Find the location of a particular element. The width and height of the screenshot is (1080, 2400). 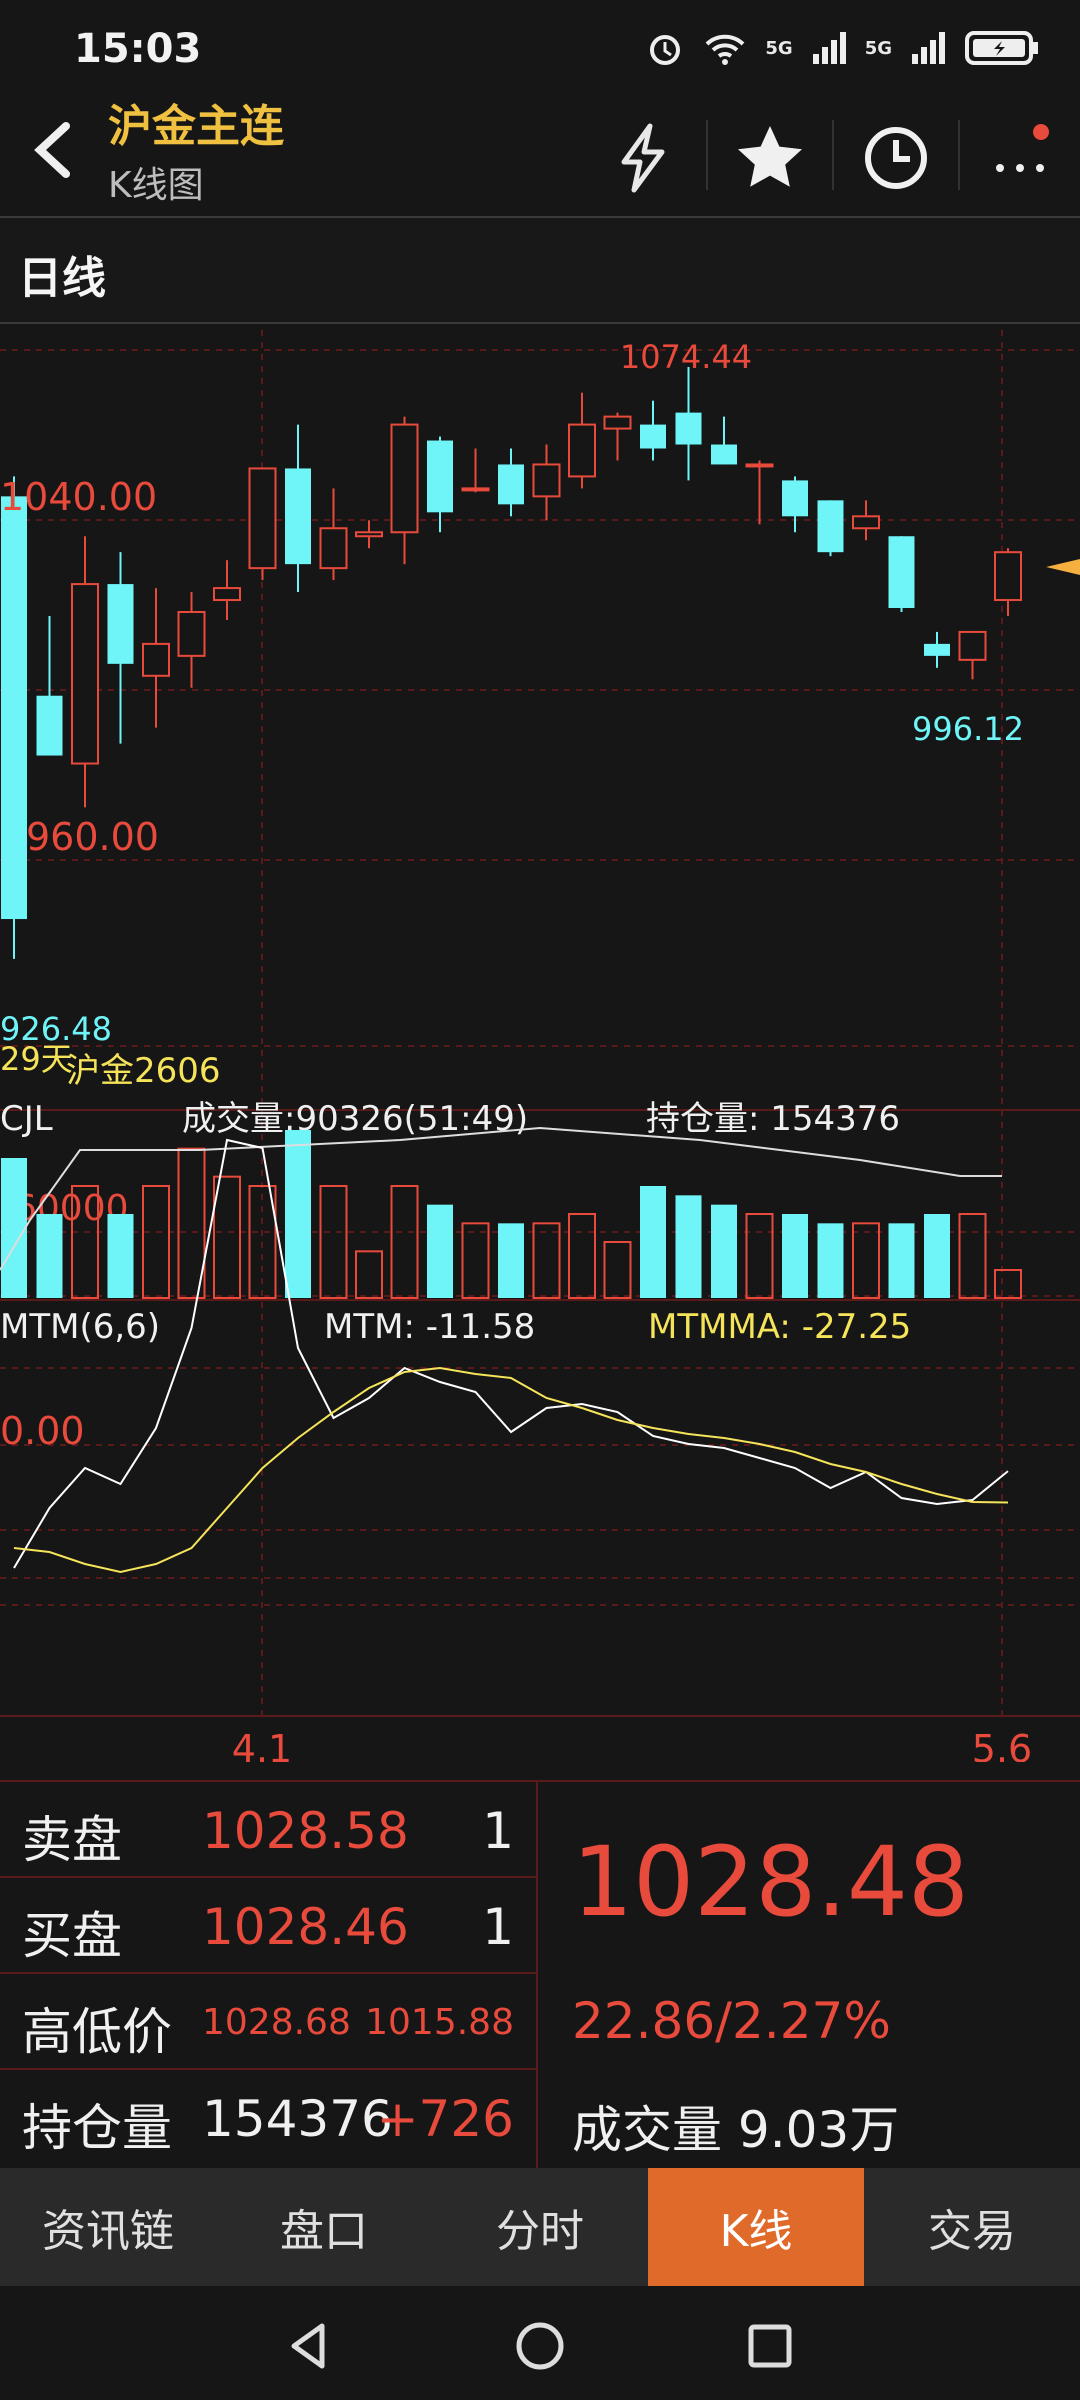

tab-orderbook: 盘口 is located at coordinates (324, 2227).